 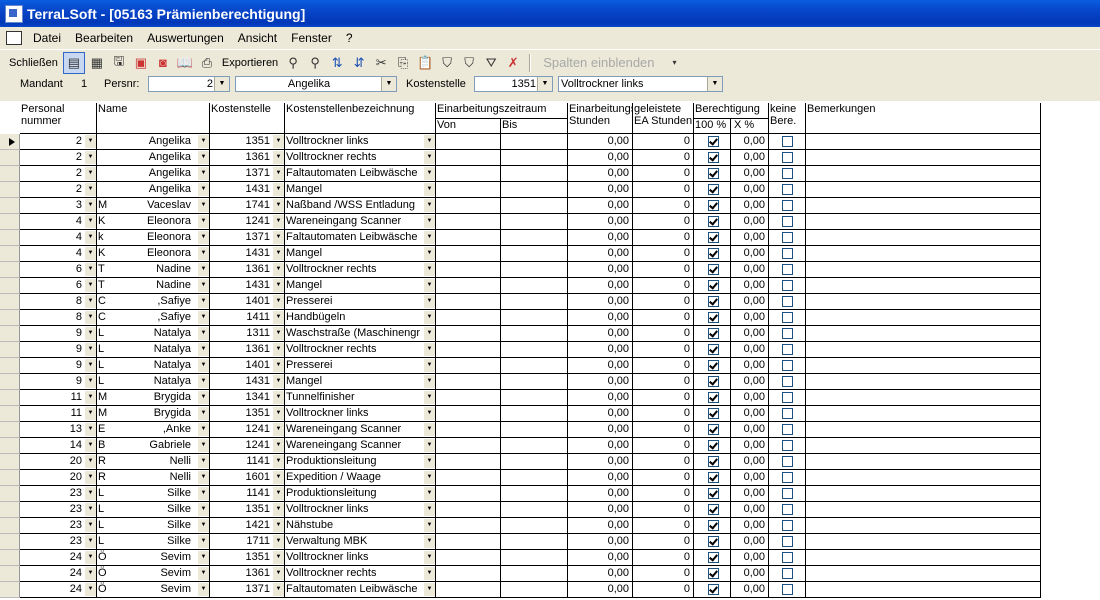 What do you see at coordinates (550, 526) in the screenshot?
I see `table-row: 23 ▼ L Silke ▼ 1421 ▼ Nähstube ▼ 0,00 0 0,00` at bounding box center [550, 526].